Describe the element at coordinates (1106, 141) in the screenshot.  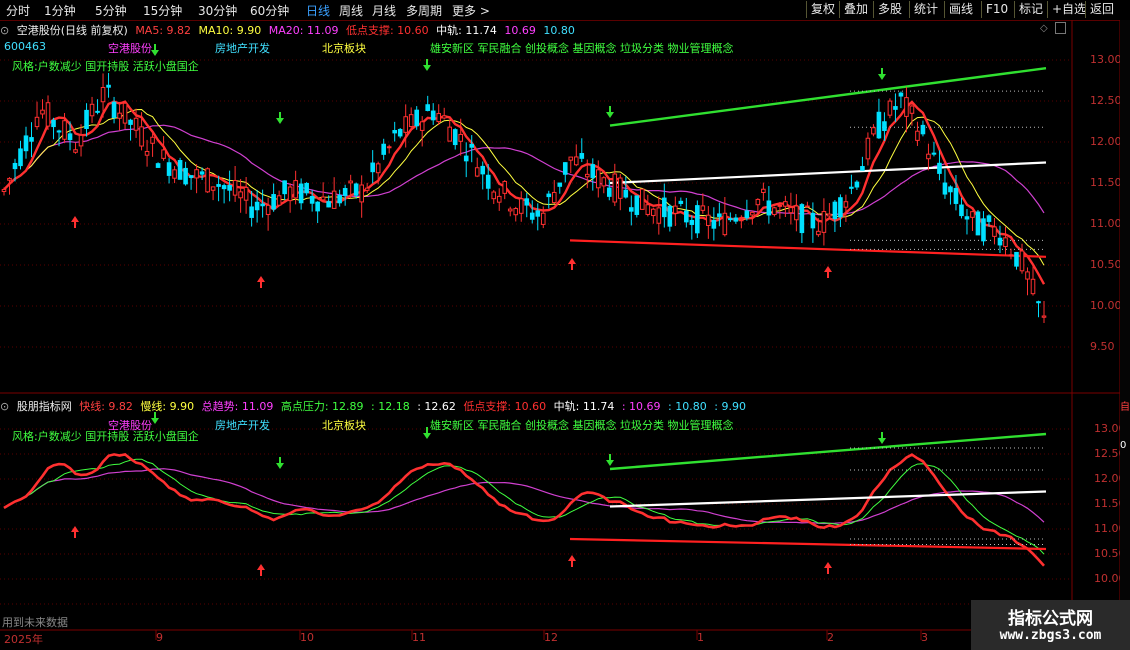
I see `y-label: 12.00` at that location.